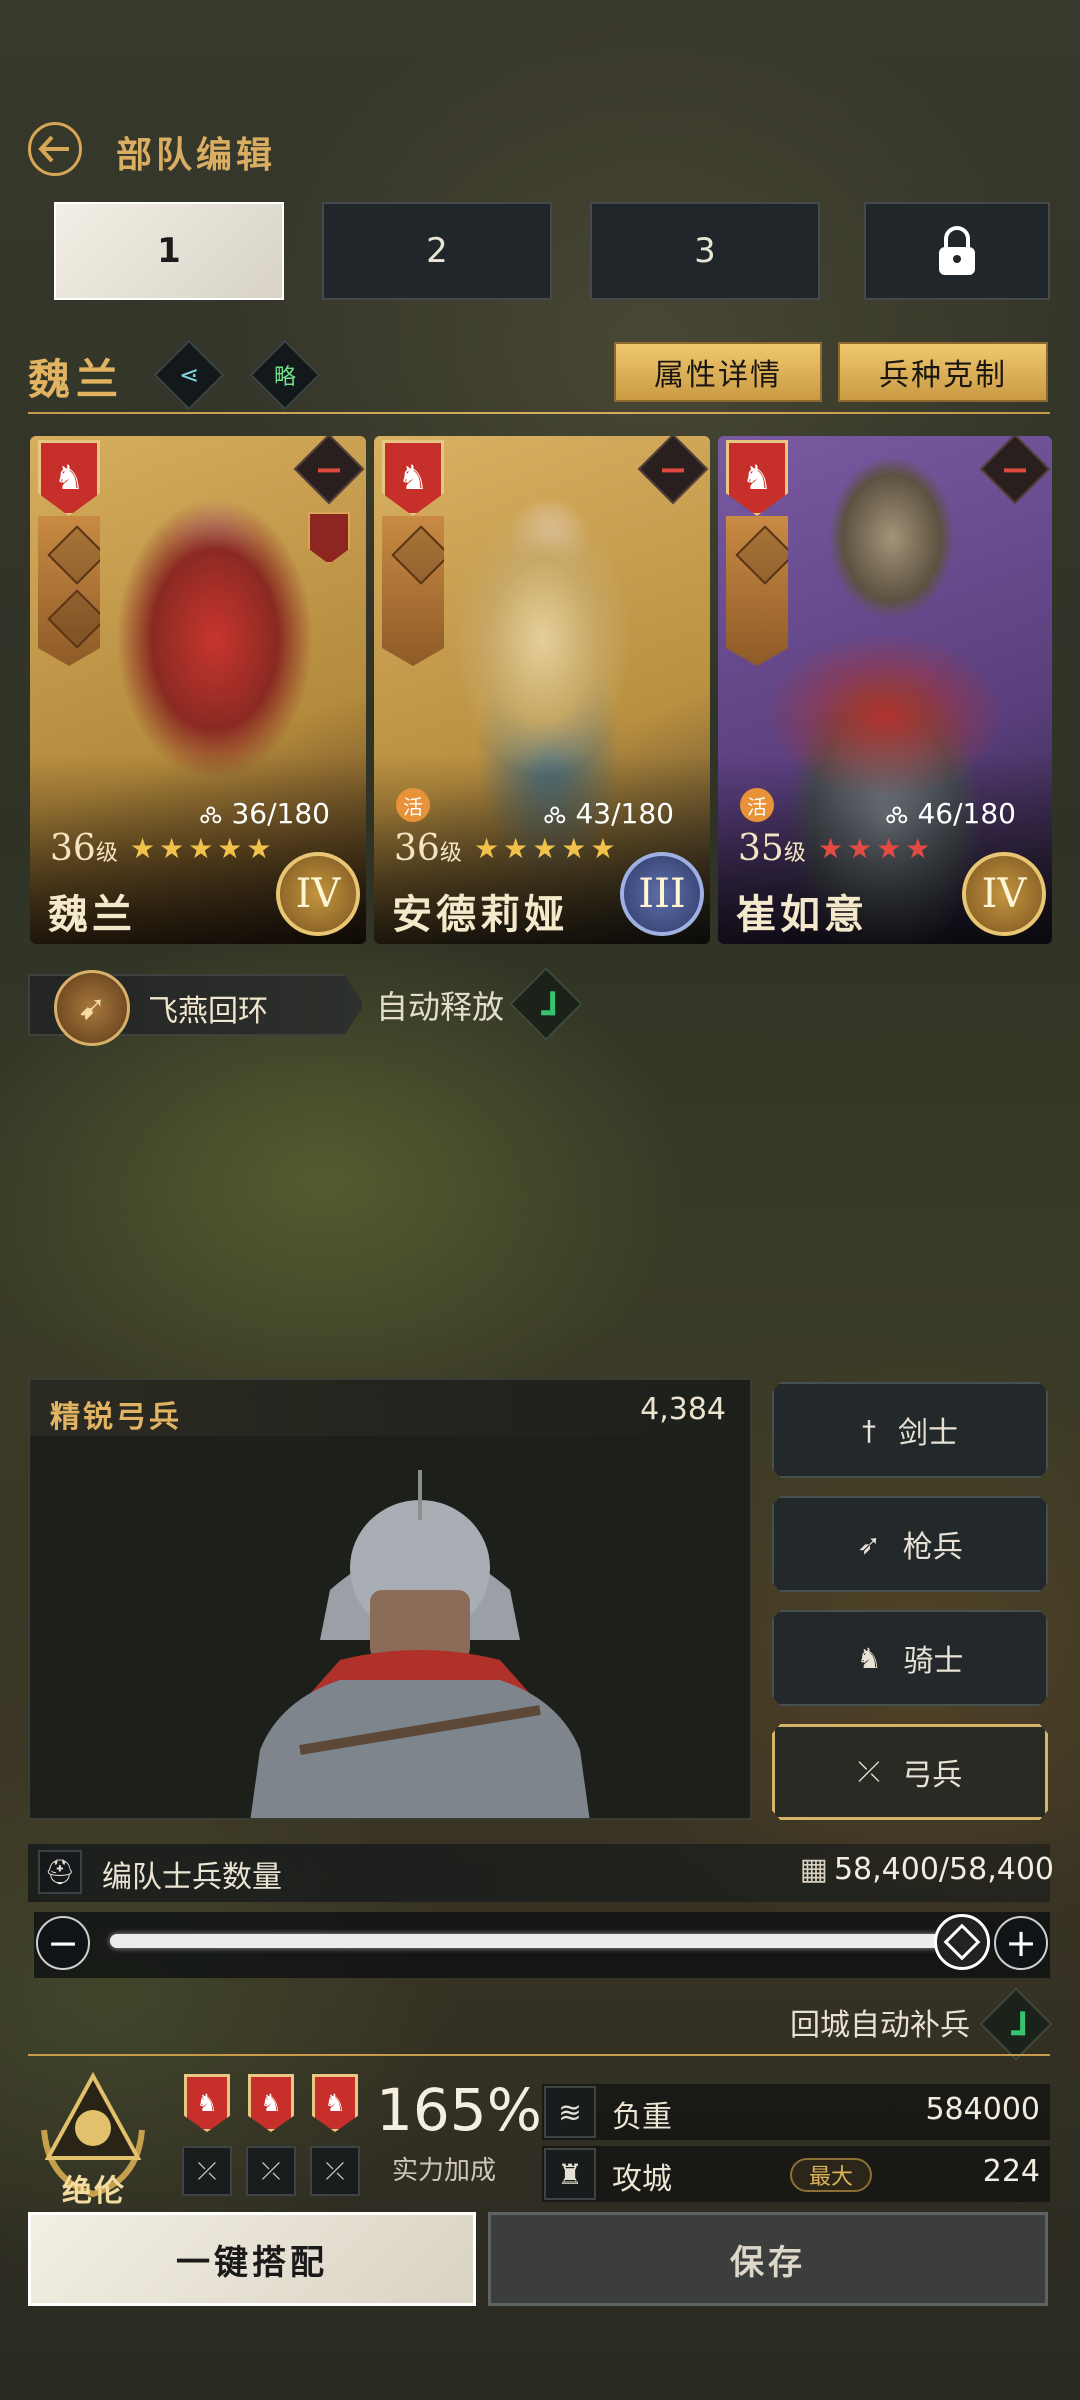  Describe the element at coordinates (570, 2174) in the screenshot. I see `siege-tower-icon: ♜` at that location.